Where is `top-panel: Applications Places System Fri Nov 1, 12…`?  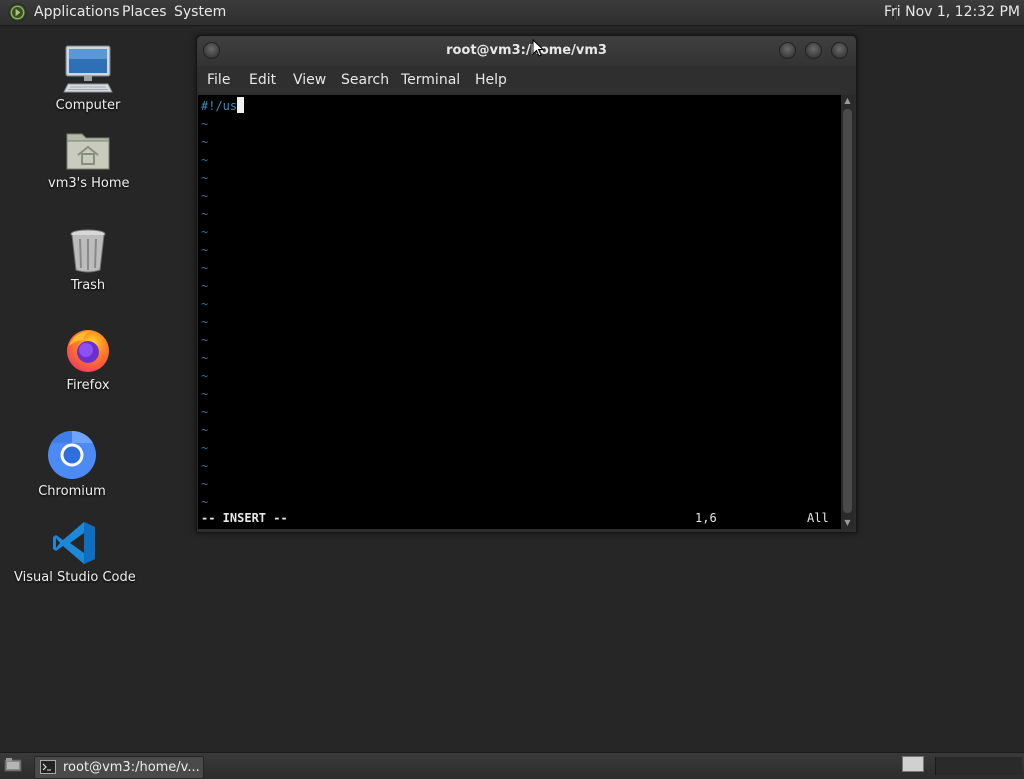 top-panel: Applications Places System Fri Nov 1, 12… is located at coordinates (512, 13).